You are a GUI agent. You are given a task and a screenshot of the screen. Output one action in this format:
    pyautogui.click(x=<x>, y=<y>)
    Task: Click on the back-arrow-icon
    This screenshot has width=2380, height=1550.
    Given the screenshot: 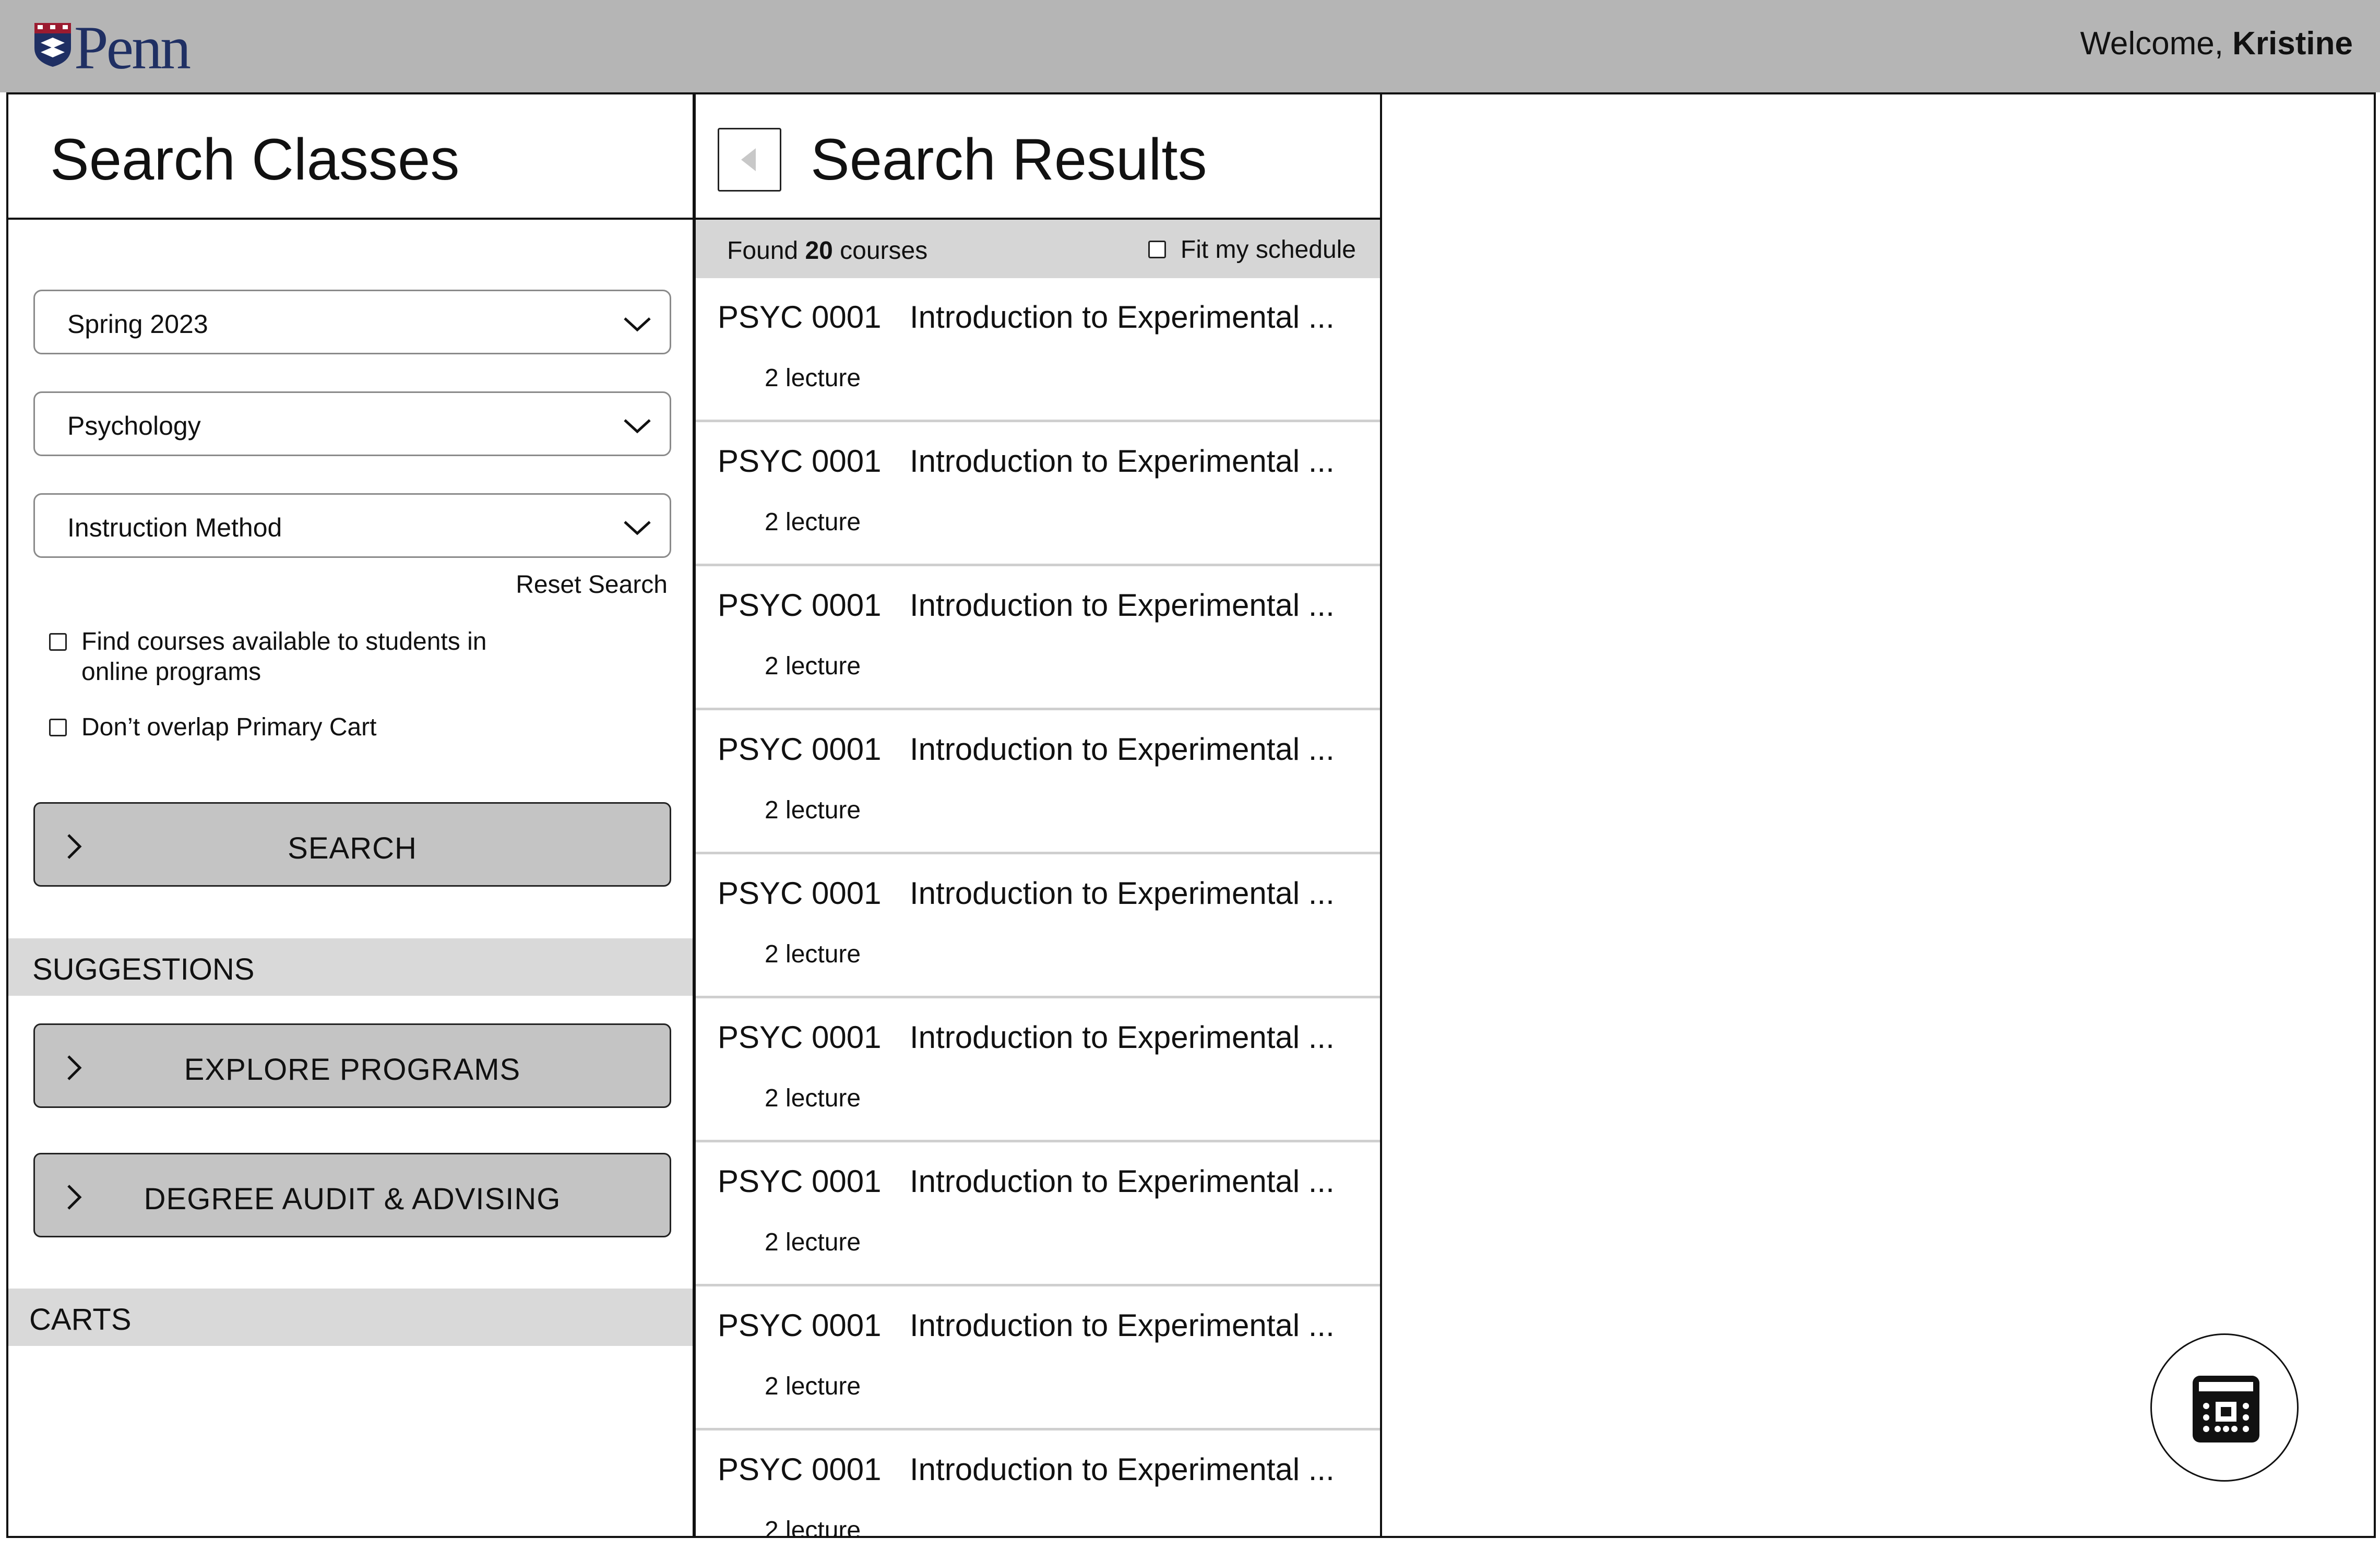 What is the action you would take?
    pyautogui.click(x=748, y=159)
    